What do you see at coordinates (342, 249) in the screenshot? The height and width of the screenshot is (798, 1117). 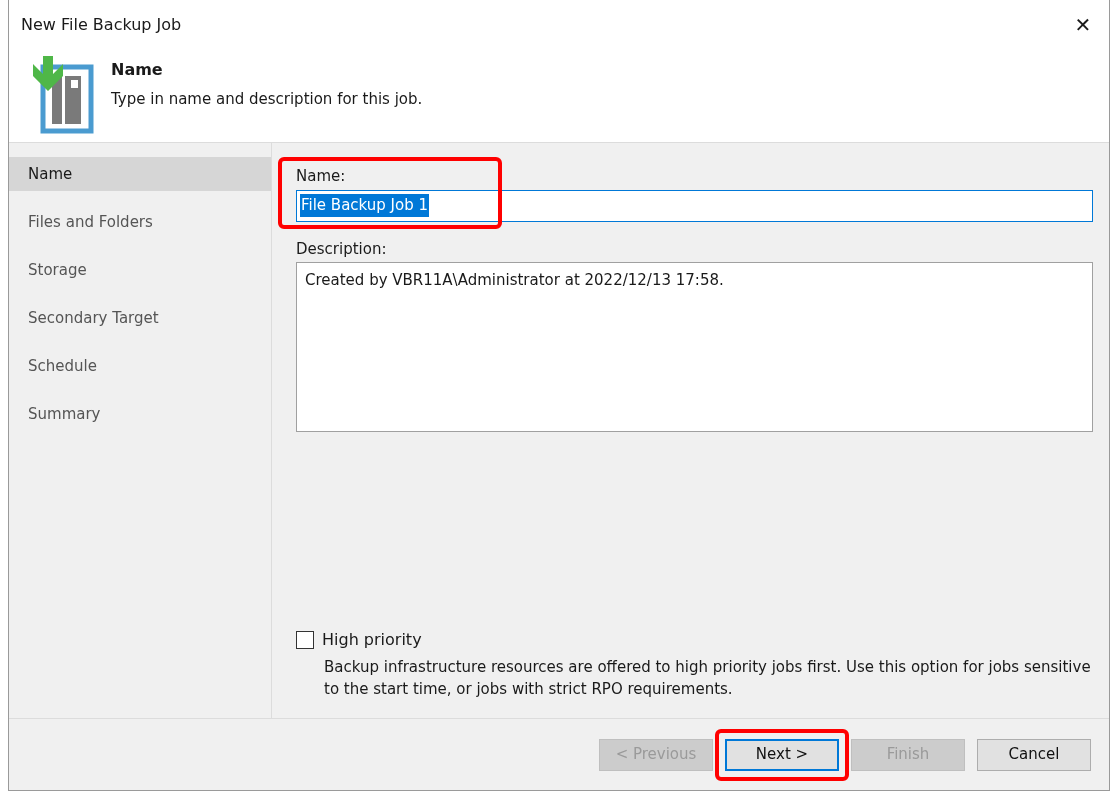 I see `field-label: Description:` at bounding box center [342, 249].